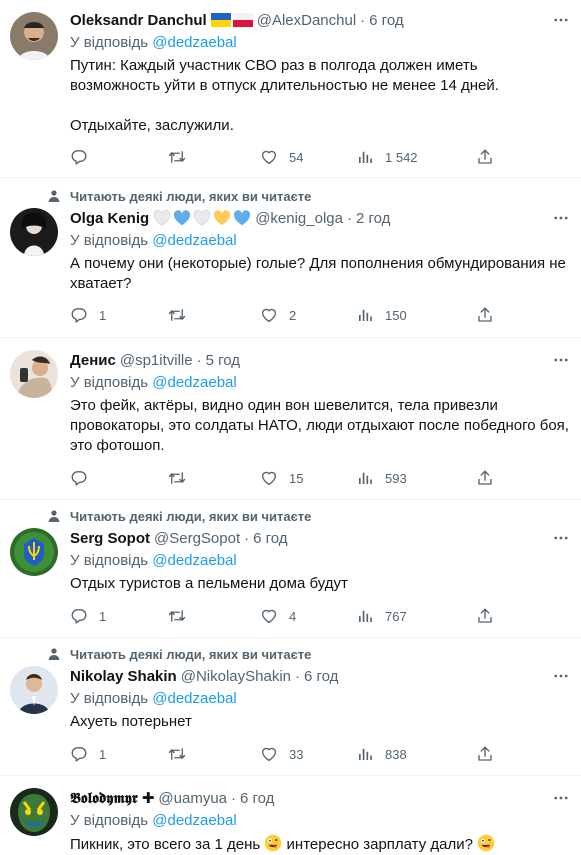  Describe the element at coordinates (281, 478) in the screenshot. I see `like-button: 15` at that location.